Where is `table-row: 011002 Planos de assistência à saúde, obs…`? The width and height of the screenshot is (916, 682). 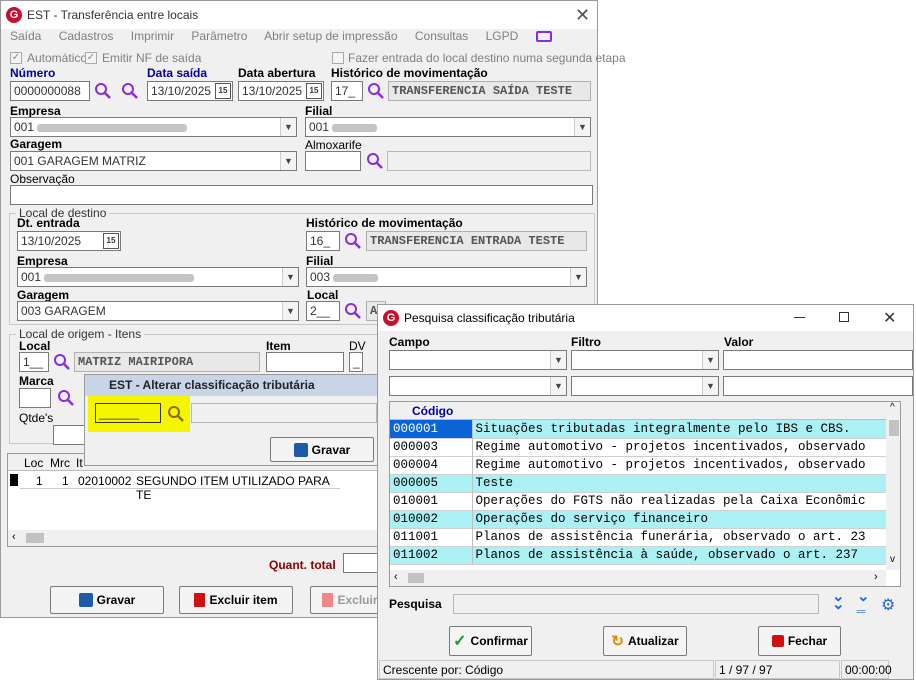 table-row: 011002 Planos de assistência à saúde, obs… is located at coordinates (638, 555).